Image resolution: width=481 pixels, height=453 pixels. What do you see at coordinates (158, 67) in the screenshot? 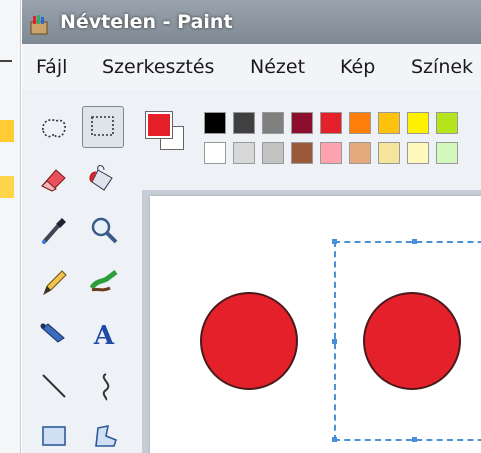
I see `menu-edit: Szerkesztés` at bounding box center [158, 67].